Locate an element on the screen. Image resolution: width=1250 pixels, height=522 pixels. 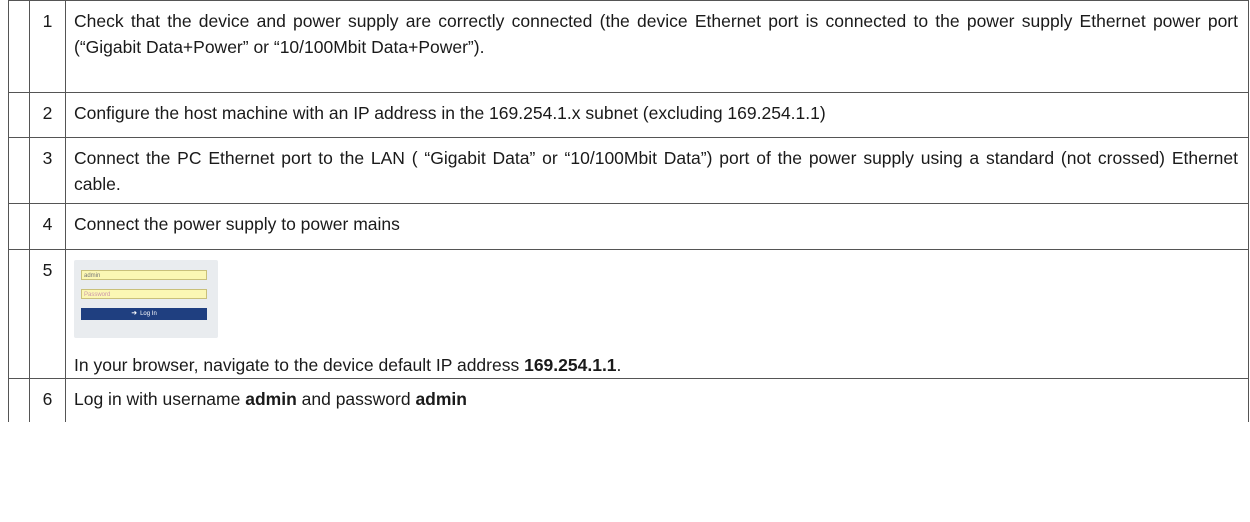
password-value: admin is located at coordinates (441, 399).